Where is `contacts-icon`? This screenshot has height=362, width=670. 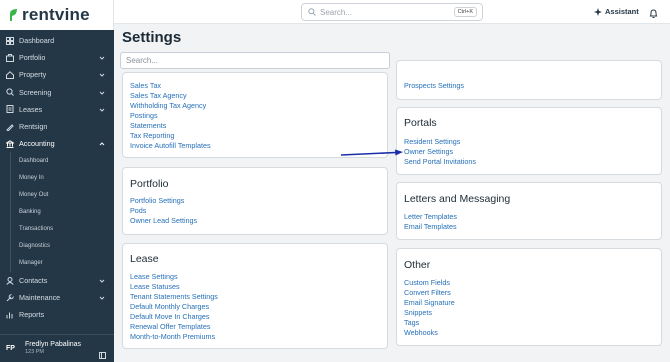 contacts-icon is located at coordinates (10, 280).